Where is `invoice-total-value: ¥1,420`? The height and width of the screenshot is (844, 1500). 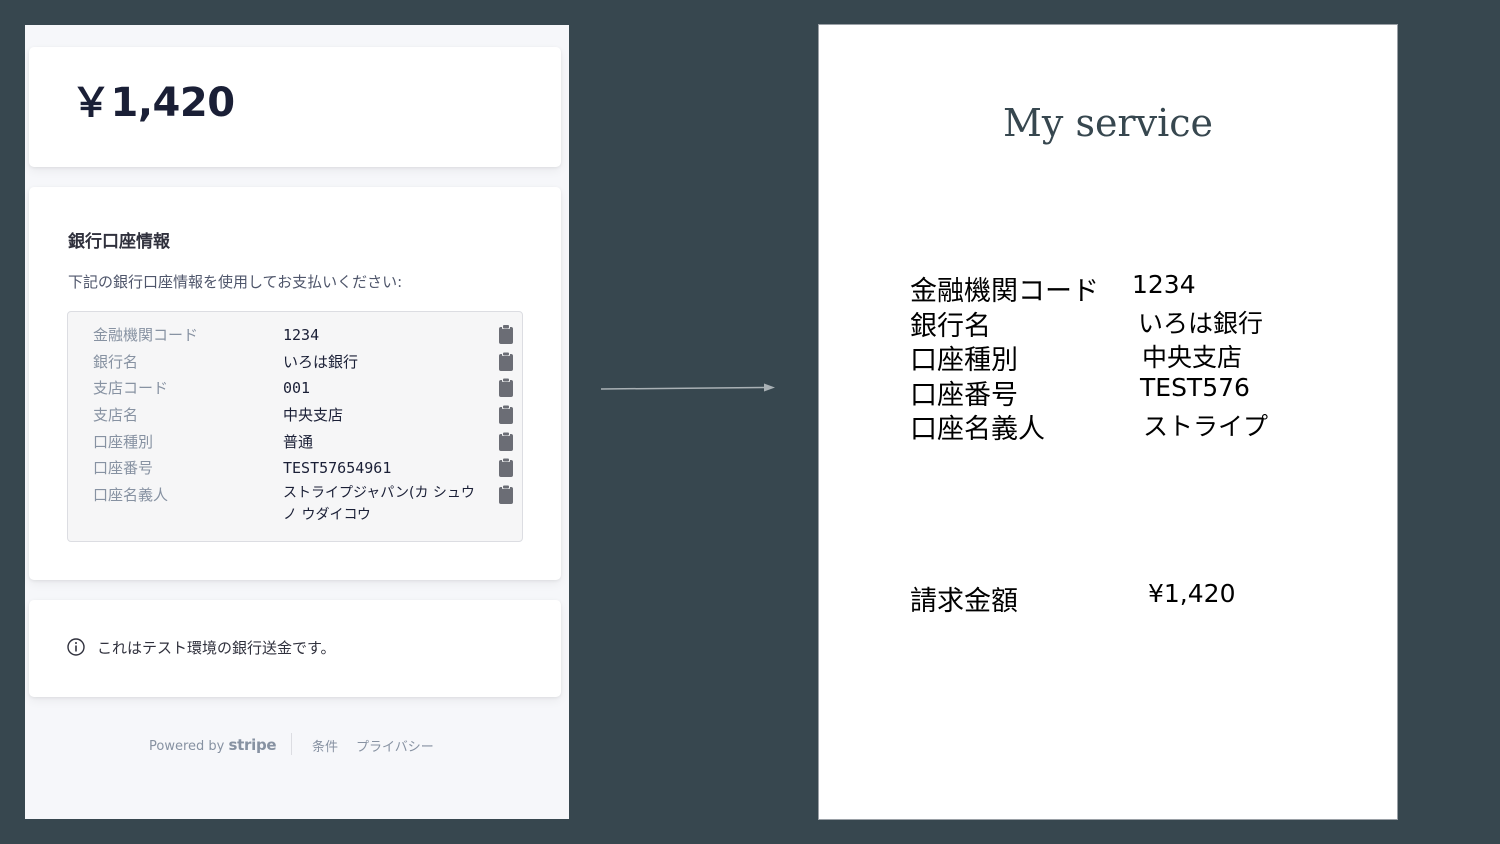
invoice-total-value: ¥1,420 is located at coordinates (1192, 593).